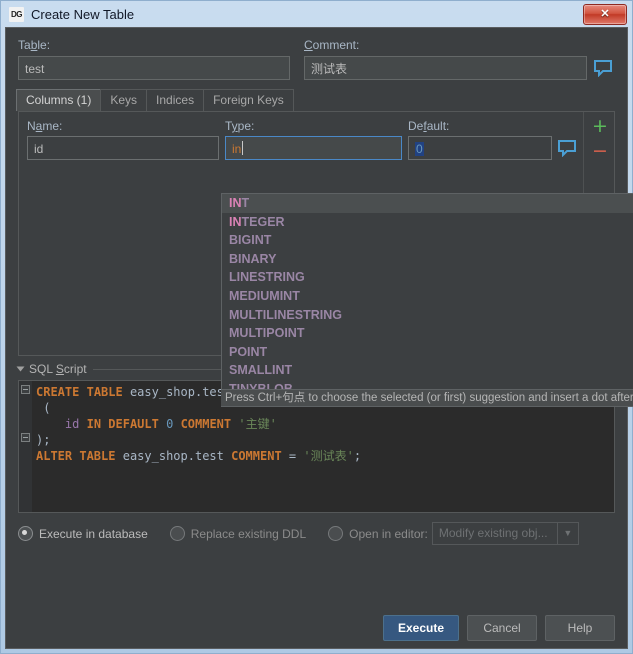  I want to click on autocomplete-item: INTEGER, so click(427, 222).